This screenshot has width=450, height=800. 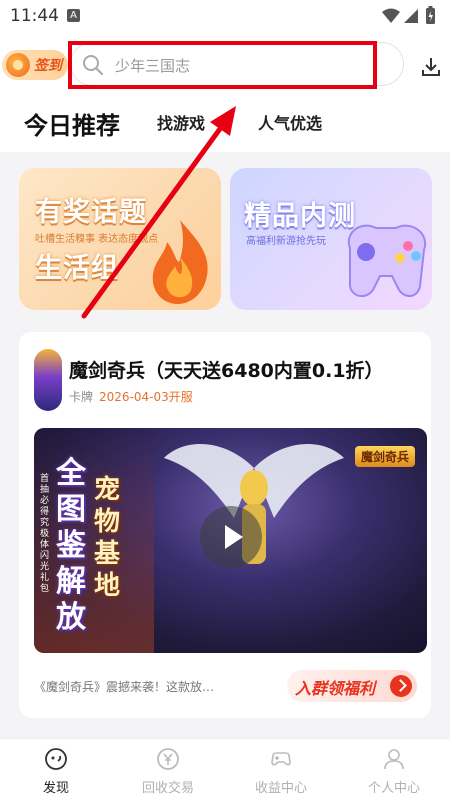 What do you see at coordinates (146, 397) in the screenshot?
I see `game-open-date: 2026-04-03开服` at bounding box center [146, 397].